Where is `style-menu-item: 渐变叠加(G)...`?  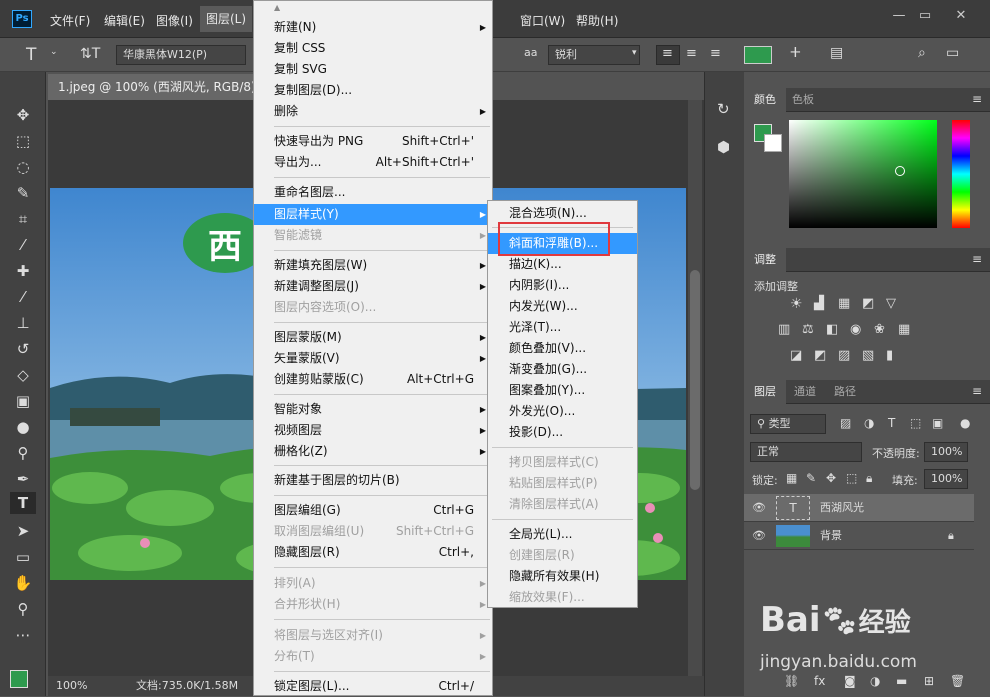 style-menu-item: 渐变叠加(G)... is located at coordinates (562, 369).